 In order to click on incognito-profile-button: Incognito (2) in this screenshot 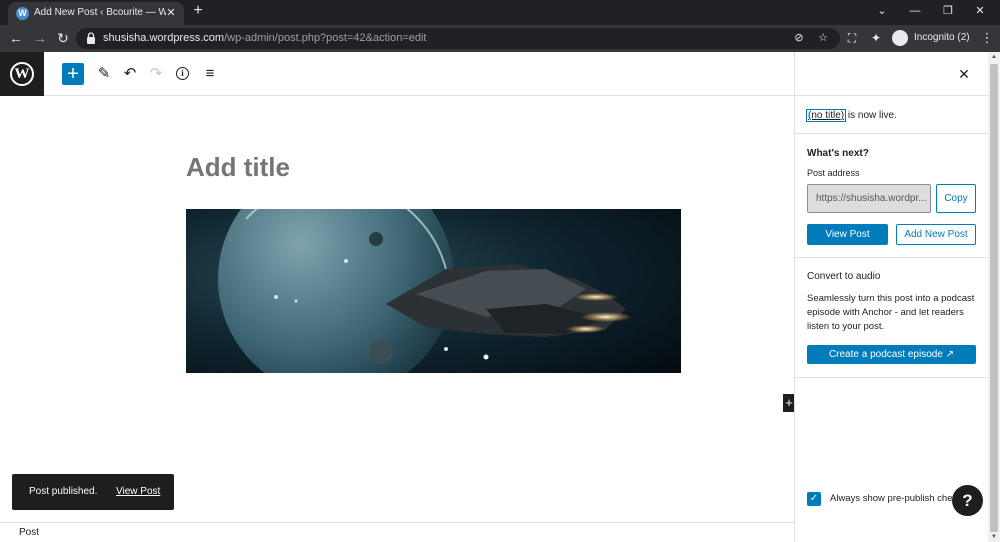, I will do `click(930, 38)`.